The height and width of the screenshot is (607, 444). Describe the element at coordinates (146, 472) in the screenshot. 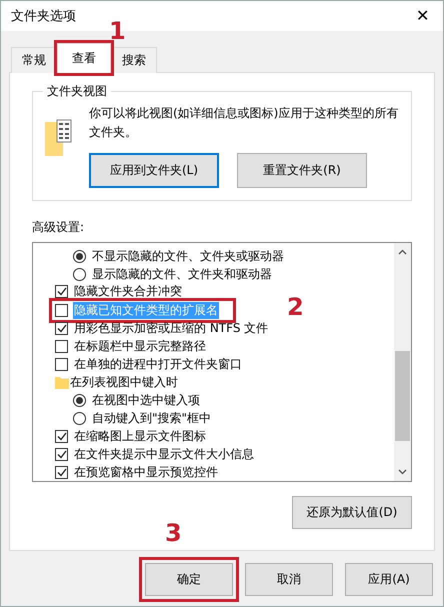

I see `option-label: 在预览窗格中显示预览控件` at that location.